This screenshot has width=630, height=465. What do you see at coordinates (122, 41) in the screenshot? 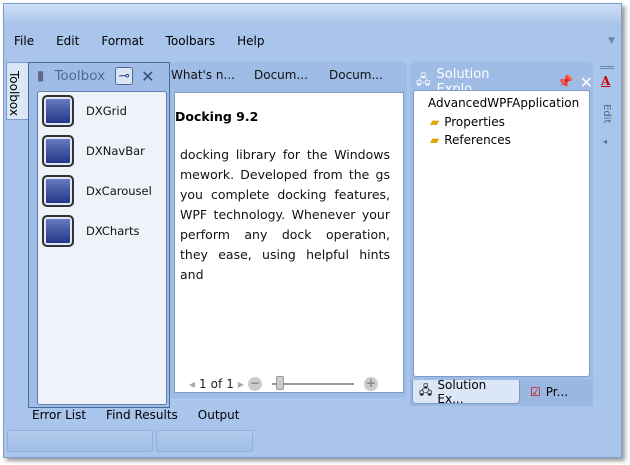
I see `menu-format: Format` at bounding box center [122, 41].